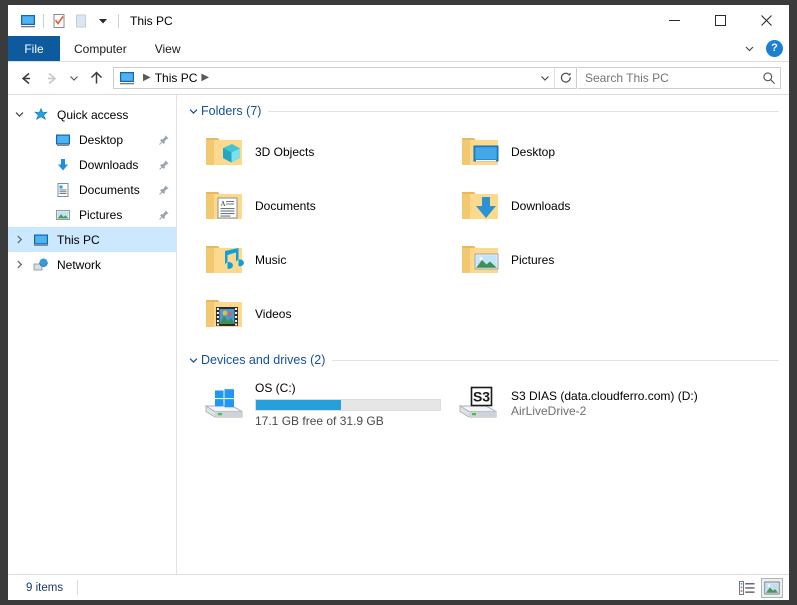  I want to click on folder-downloads-icon, so click(480, 206).